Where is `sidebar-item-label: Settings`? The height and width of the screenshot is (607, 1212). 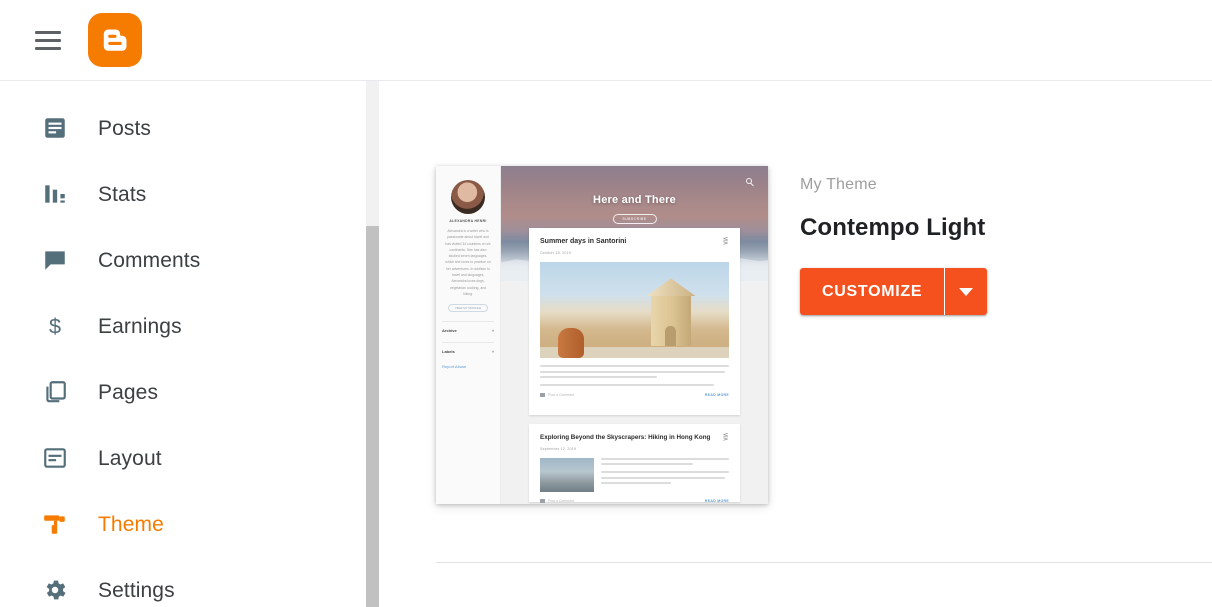
sidebar-item-label: Settings is located at coordinates (136, 590).